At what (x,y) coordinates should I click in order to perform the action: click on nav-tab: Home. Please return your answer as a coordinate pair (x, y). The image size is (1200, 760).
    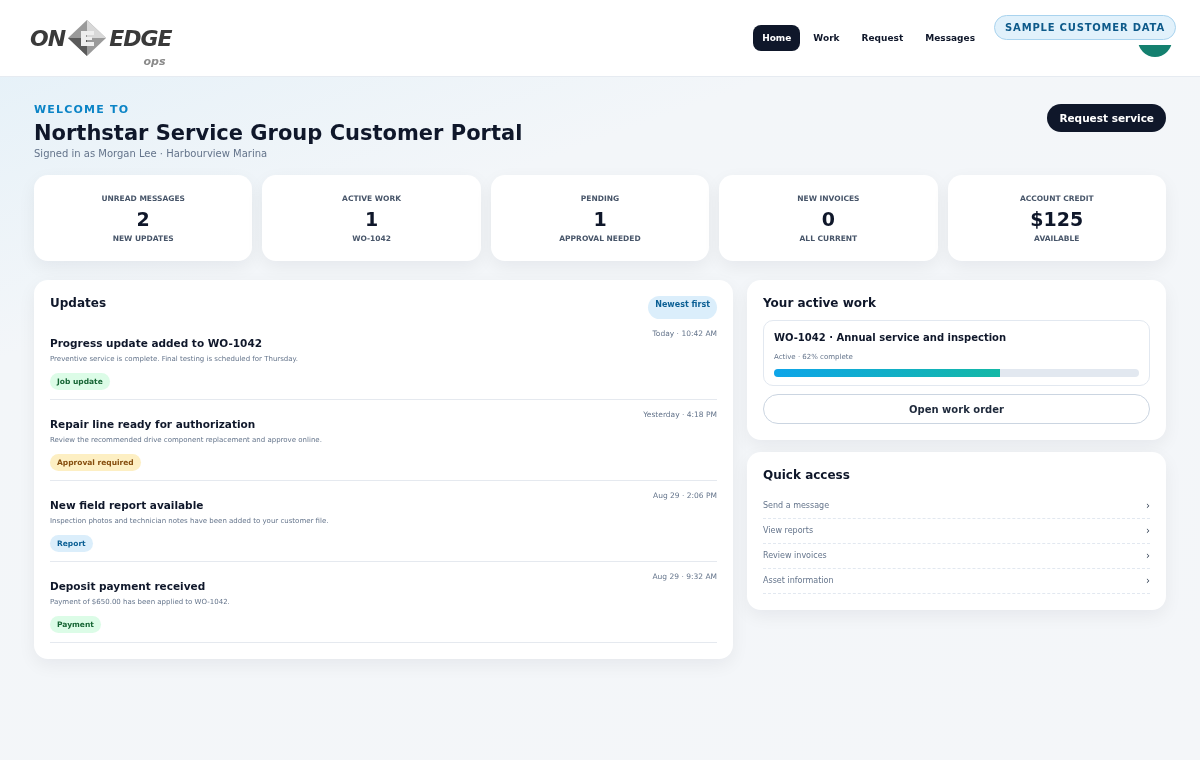
    Looking at the image, I should click on (777, 38).